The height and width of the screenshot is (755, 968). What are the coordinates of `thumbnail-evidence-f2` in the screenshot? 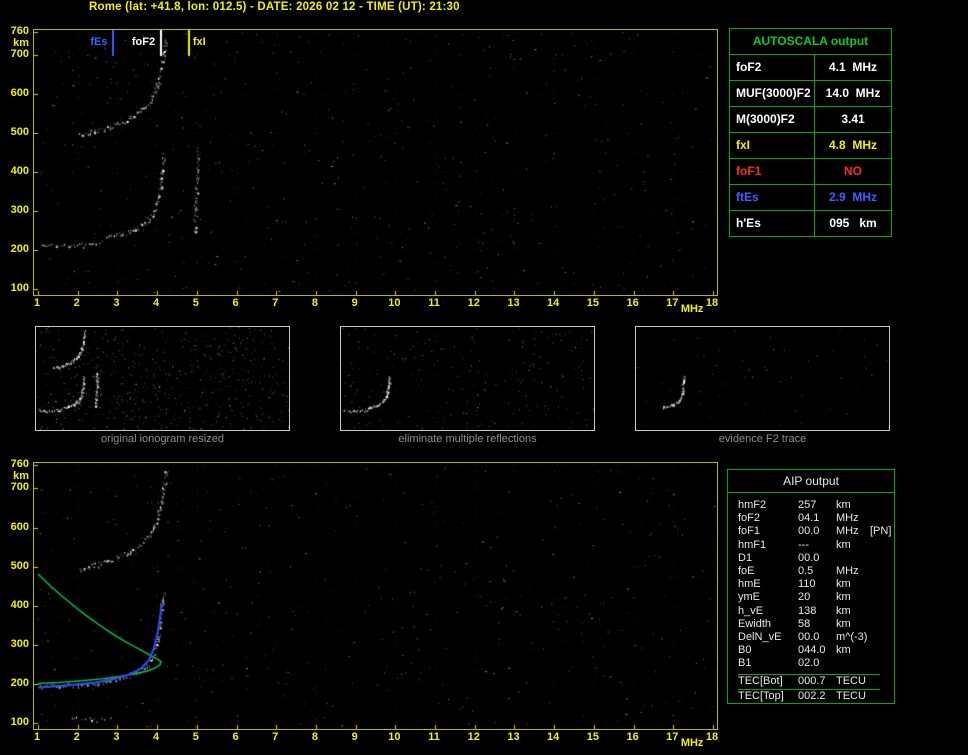 It's located at (762, 378).